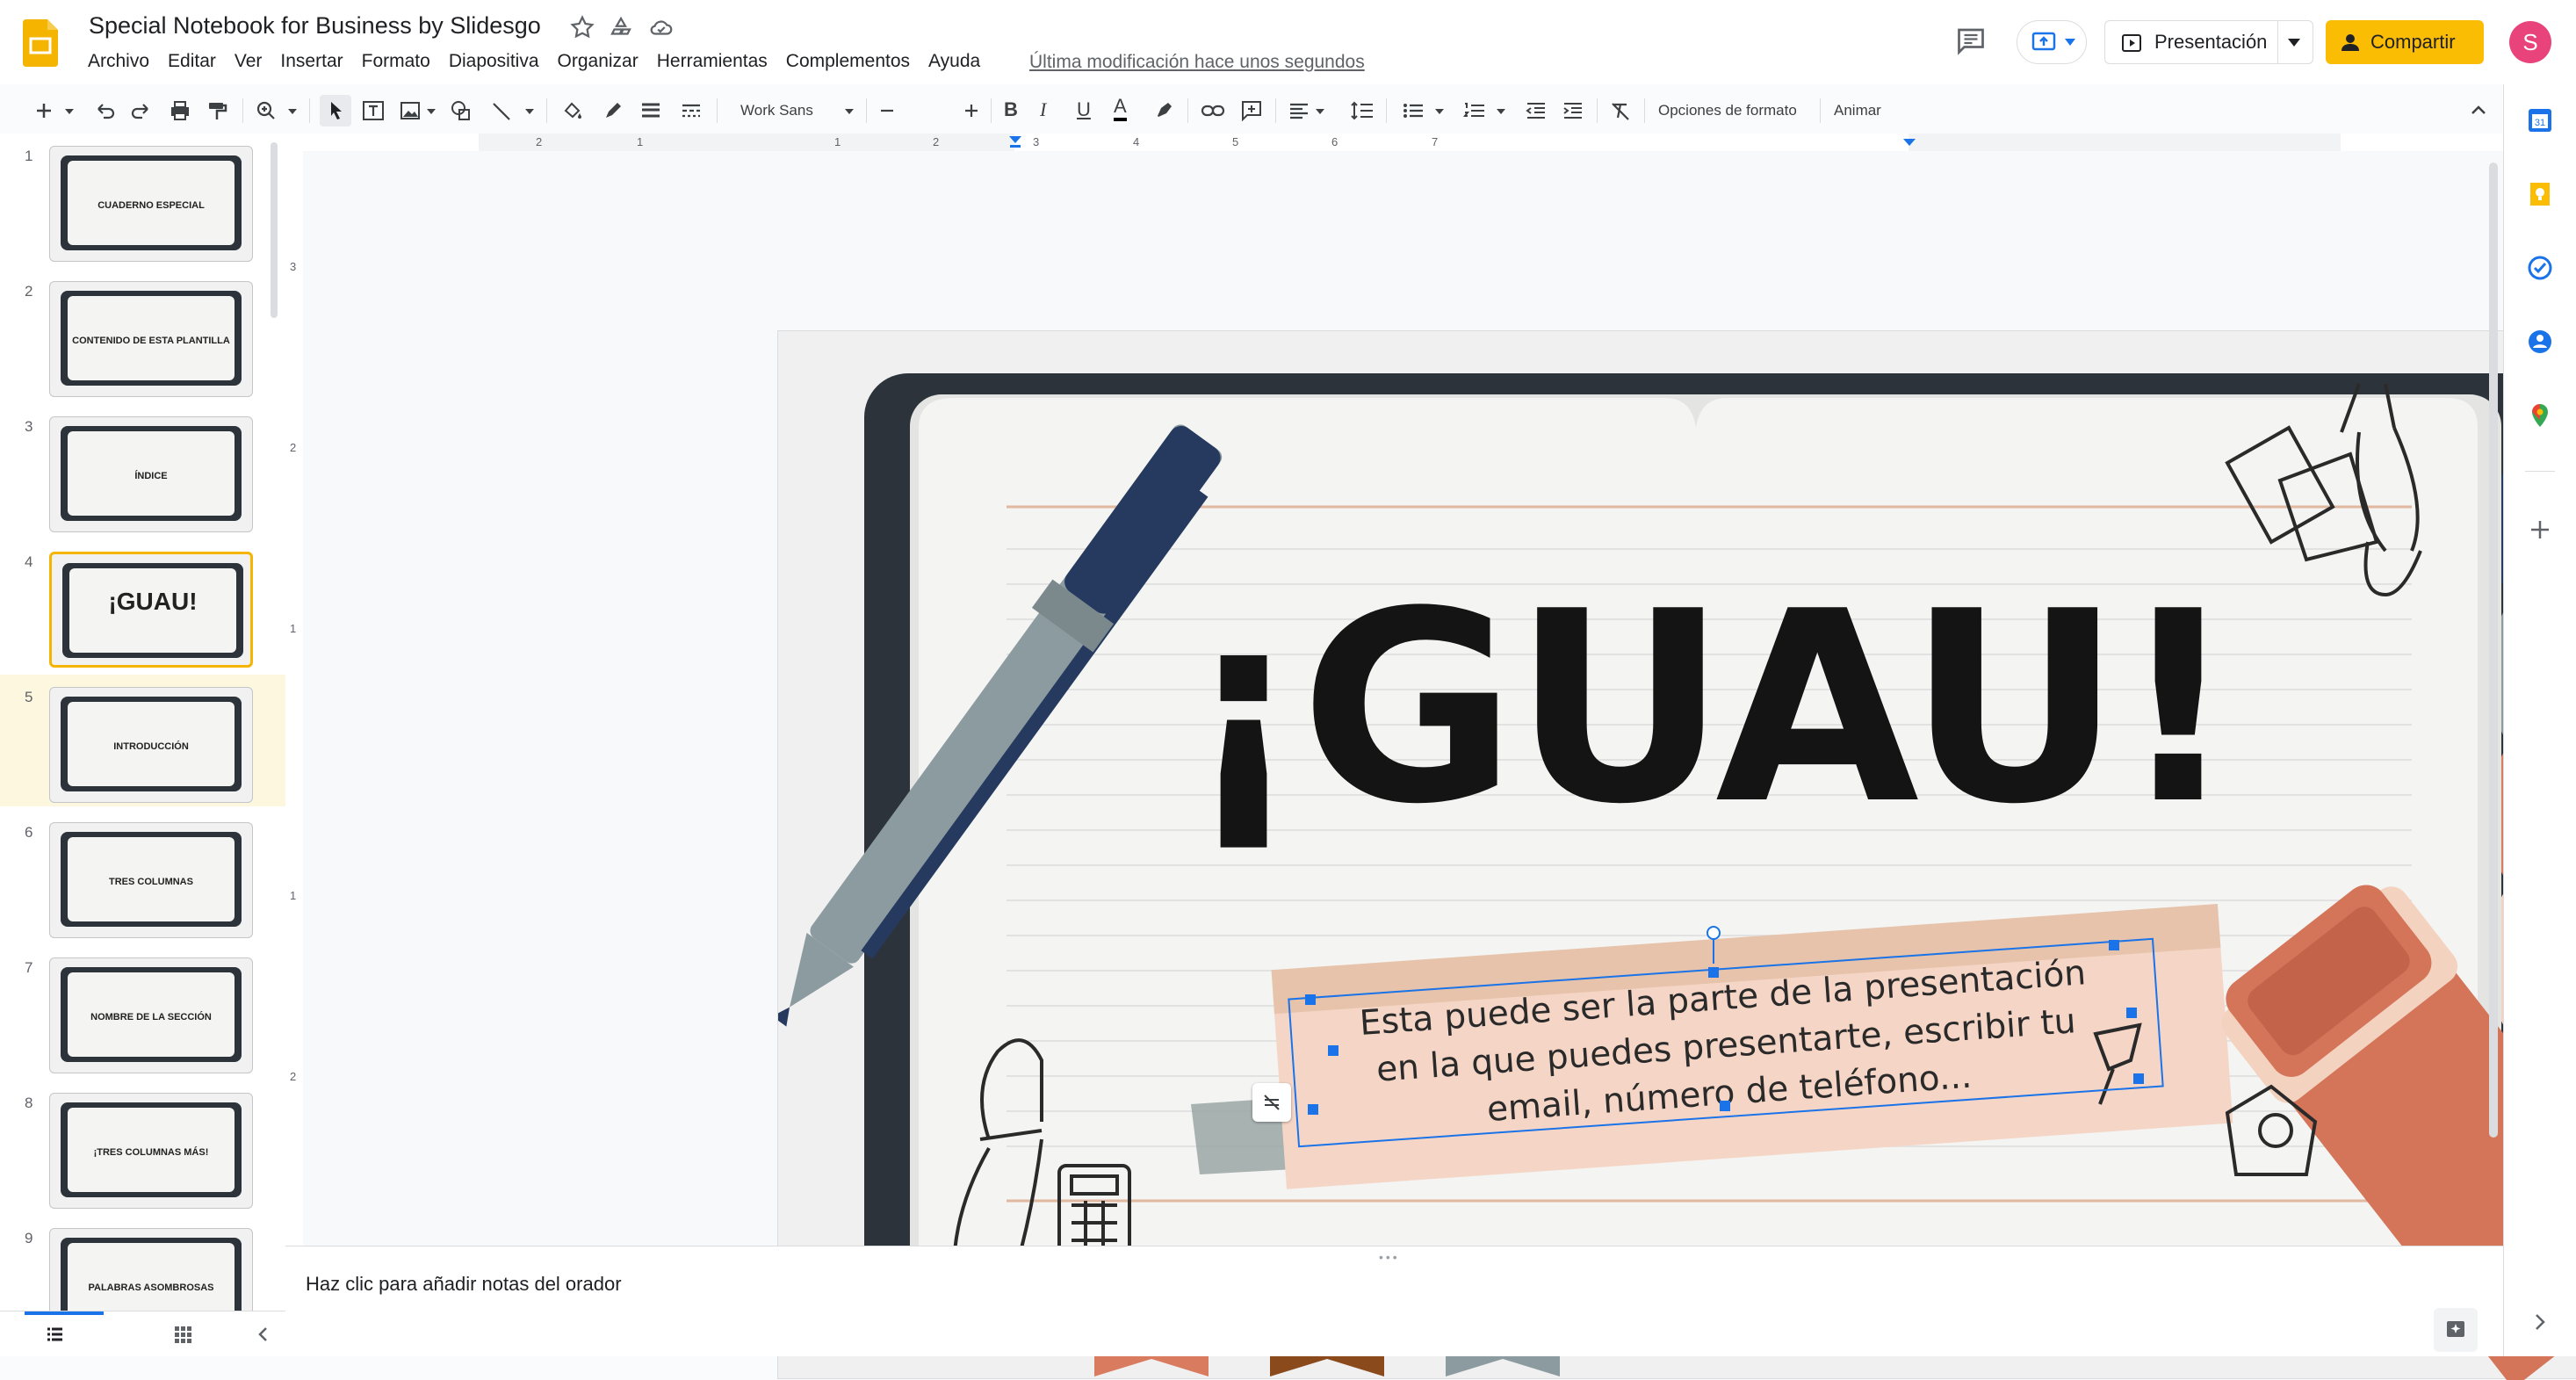  What do you see at coordinates (1015, 142) in the screenshot?
I see `indent-marker-icon` at bounding box center [1015, 142].